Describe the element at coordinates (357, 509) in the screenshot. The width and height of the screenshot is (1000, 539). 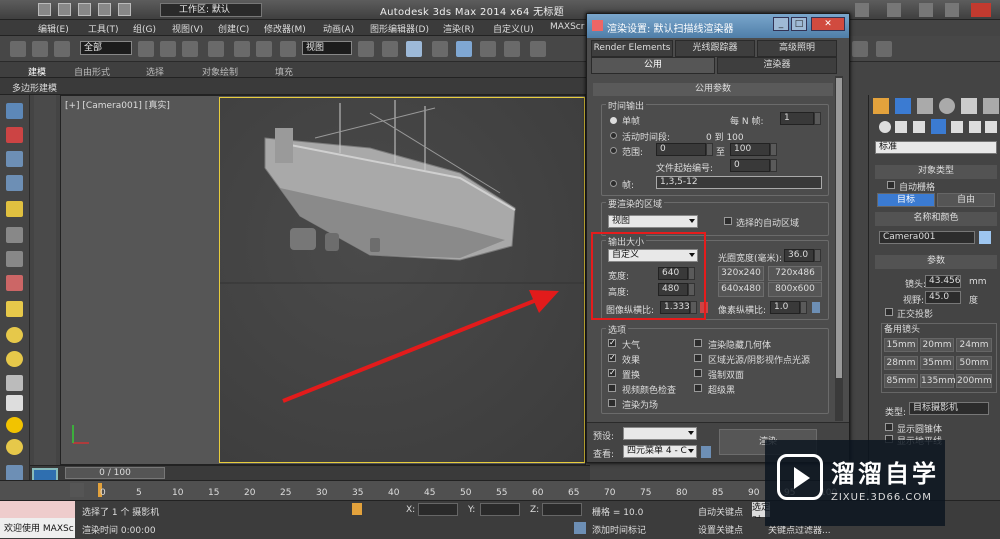
I see `lock-selection-icon` at that location.